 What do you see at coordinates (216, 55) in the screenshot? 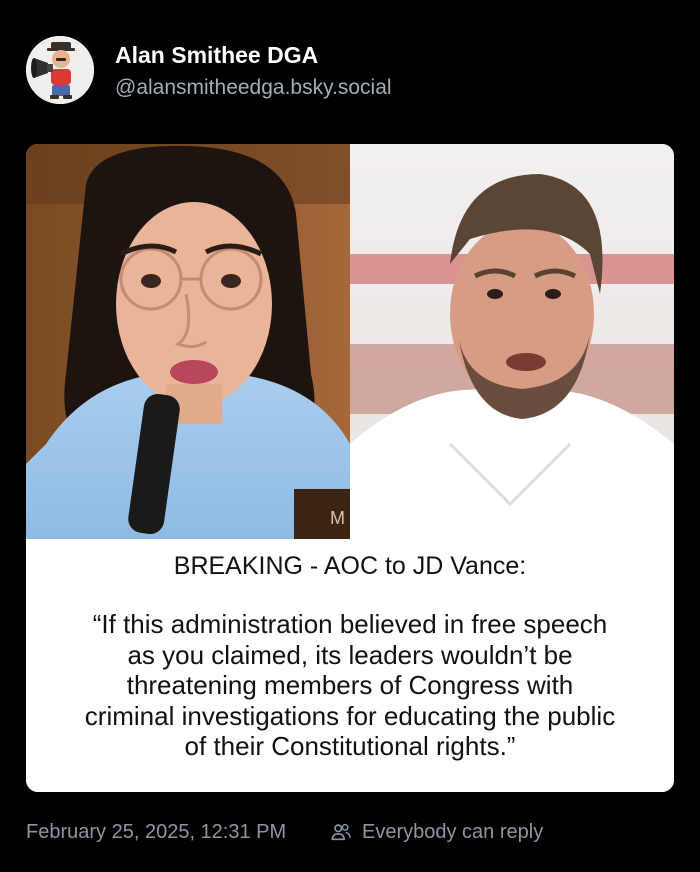
I see `author-display-name: Alan Smithee DGA` at bounding box center [216, 55].